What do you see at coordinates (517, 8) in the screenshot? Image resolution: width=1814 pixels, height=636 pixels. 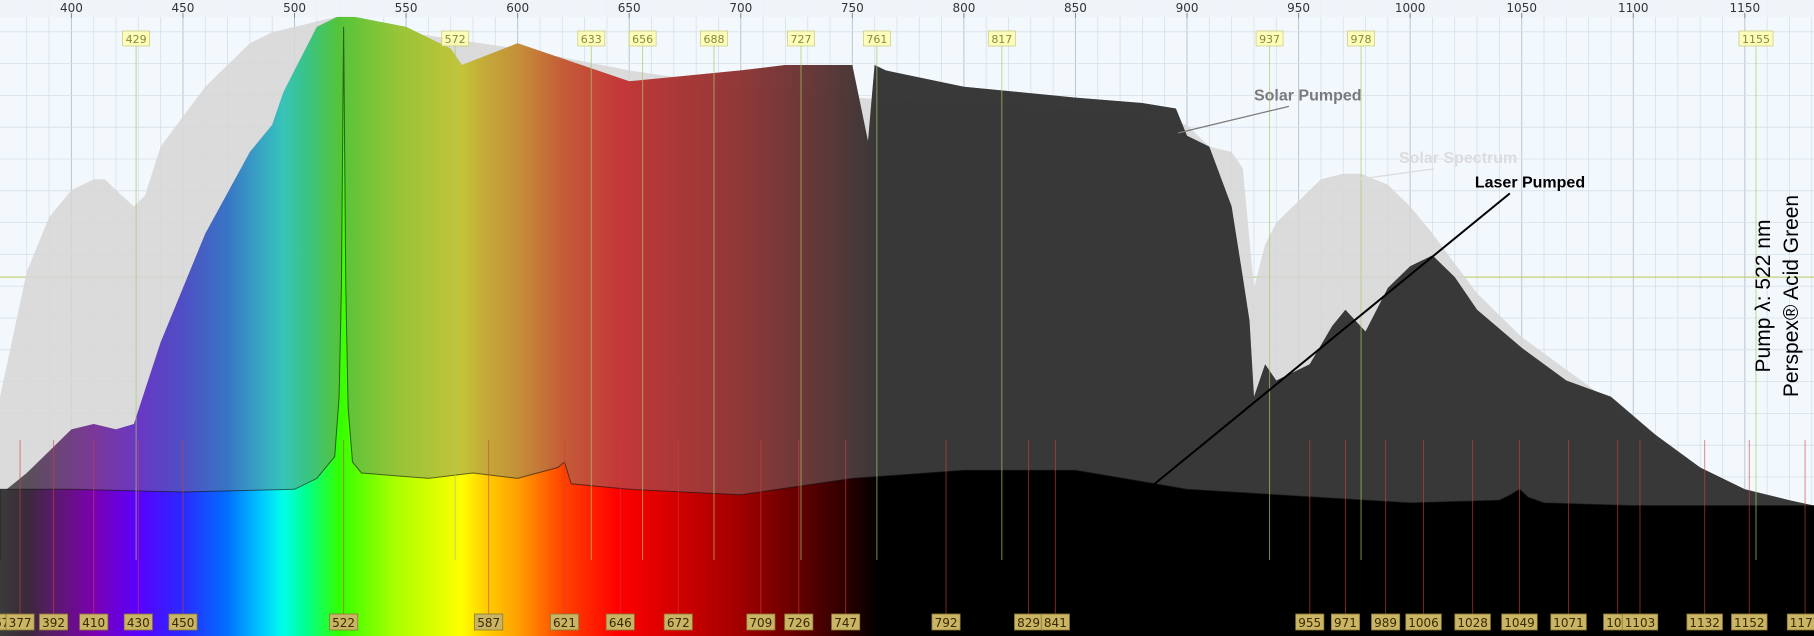 I see `x-tick-label: 600` at bounding box center [517, 8].